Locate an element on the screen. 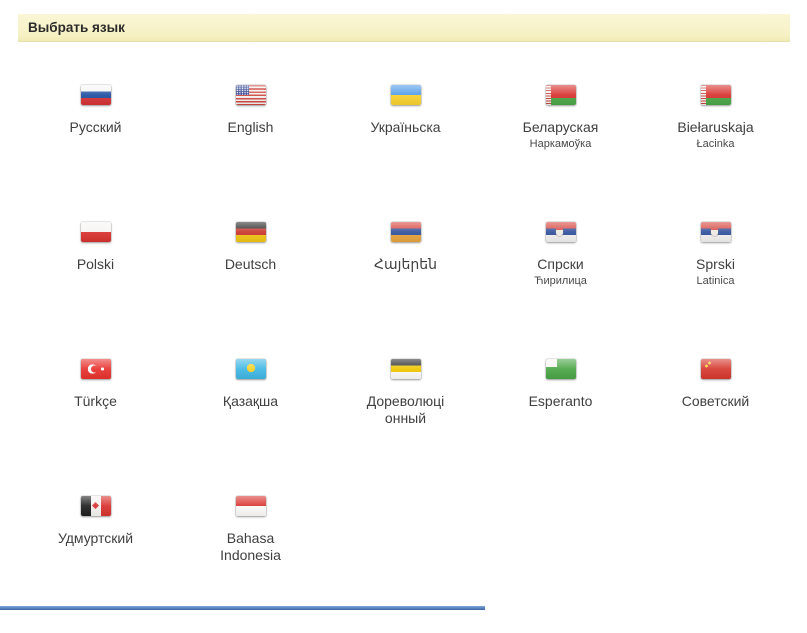  udmurtia-flag-icon is located at coordinates (95, 506).